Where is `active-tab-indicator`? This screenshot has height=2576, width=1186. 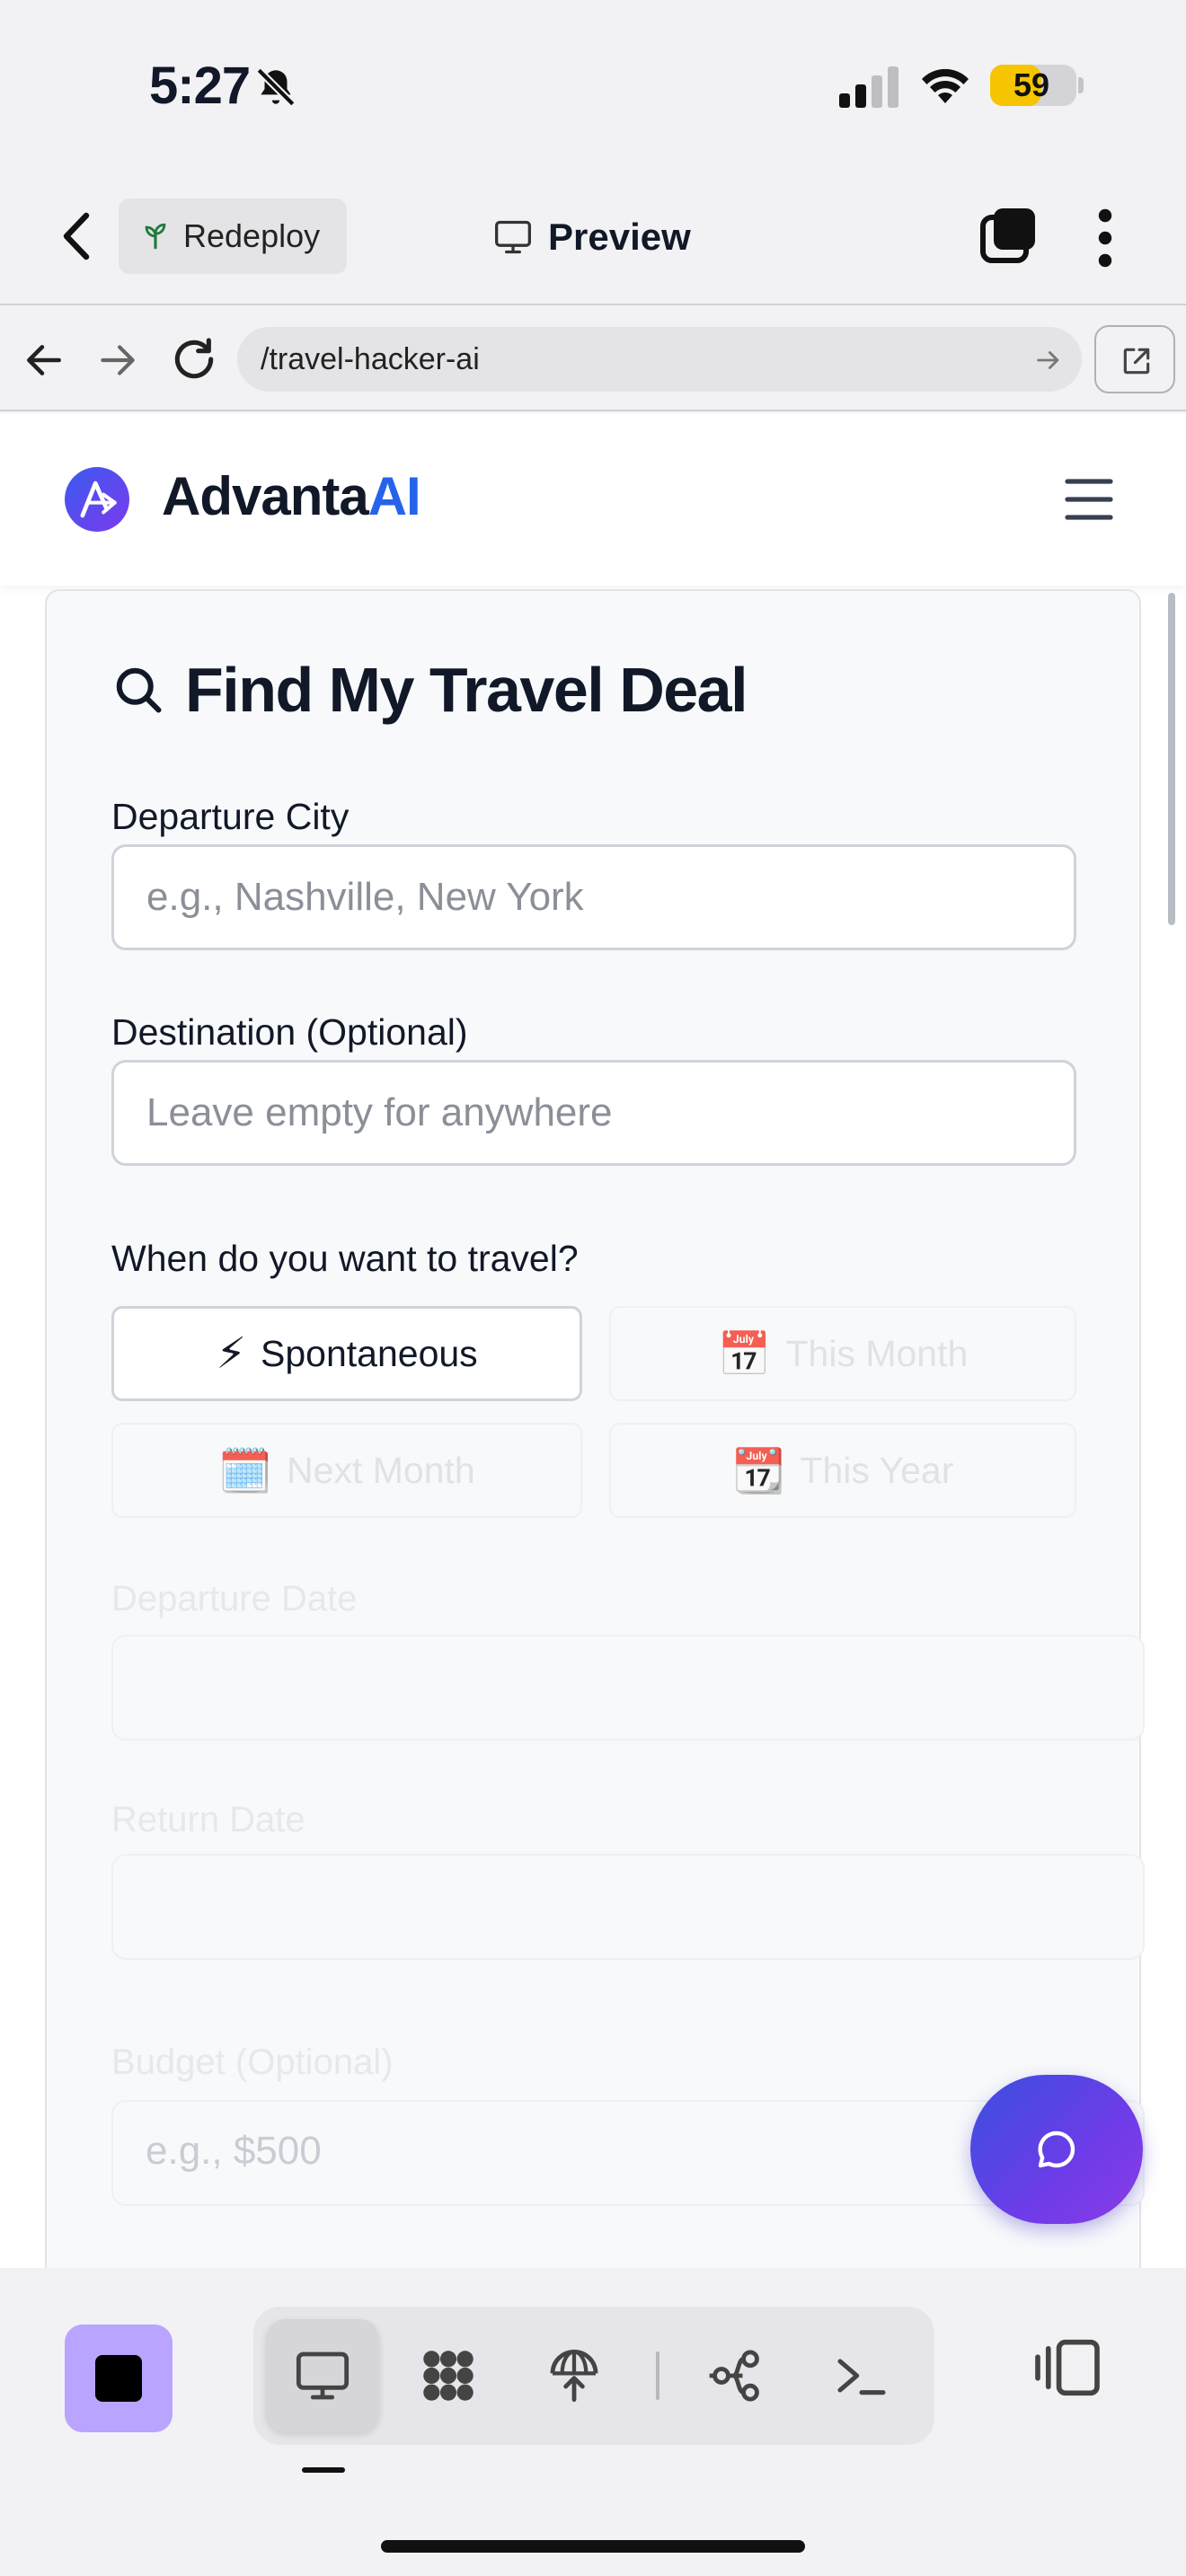
active-tab-indicator is located at coordinates (323, 2470).